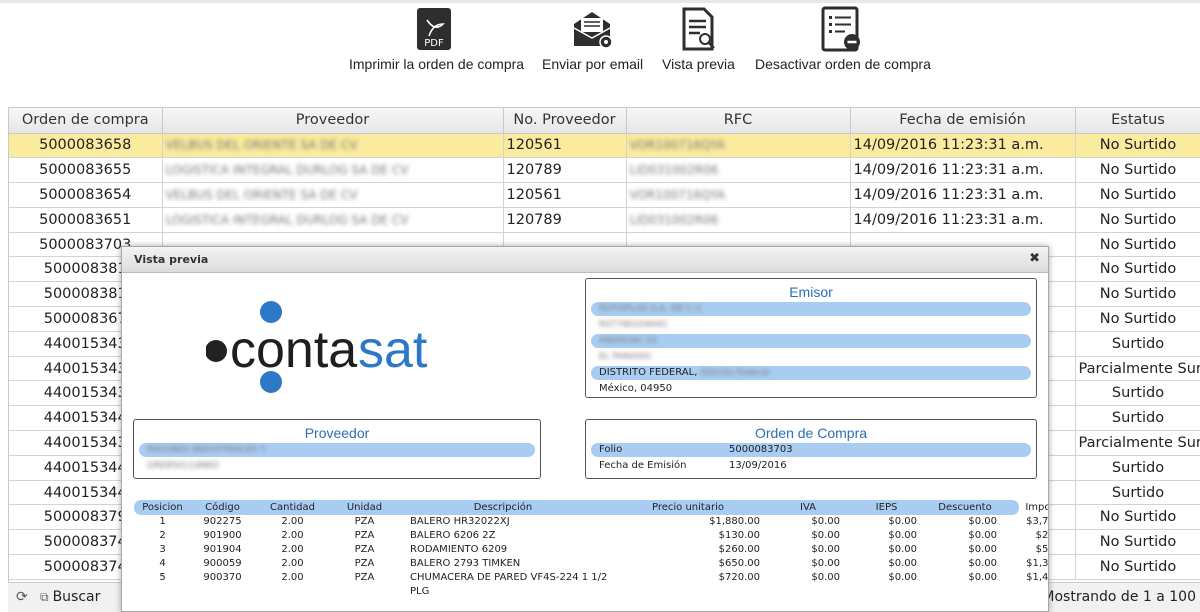  Describe the element at coordinates (86, 146) in the screenshot. I see `cell-orden: 5000083658` at that location.